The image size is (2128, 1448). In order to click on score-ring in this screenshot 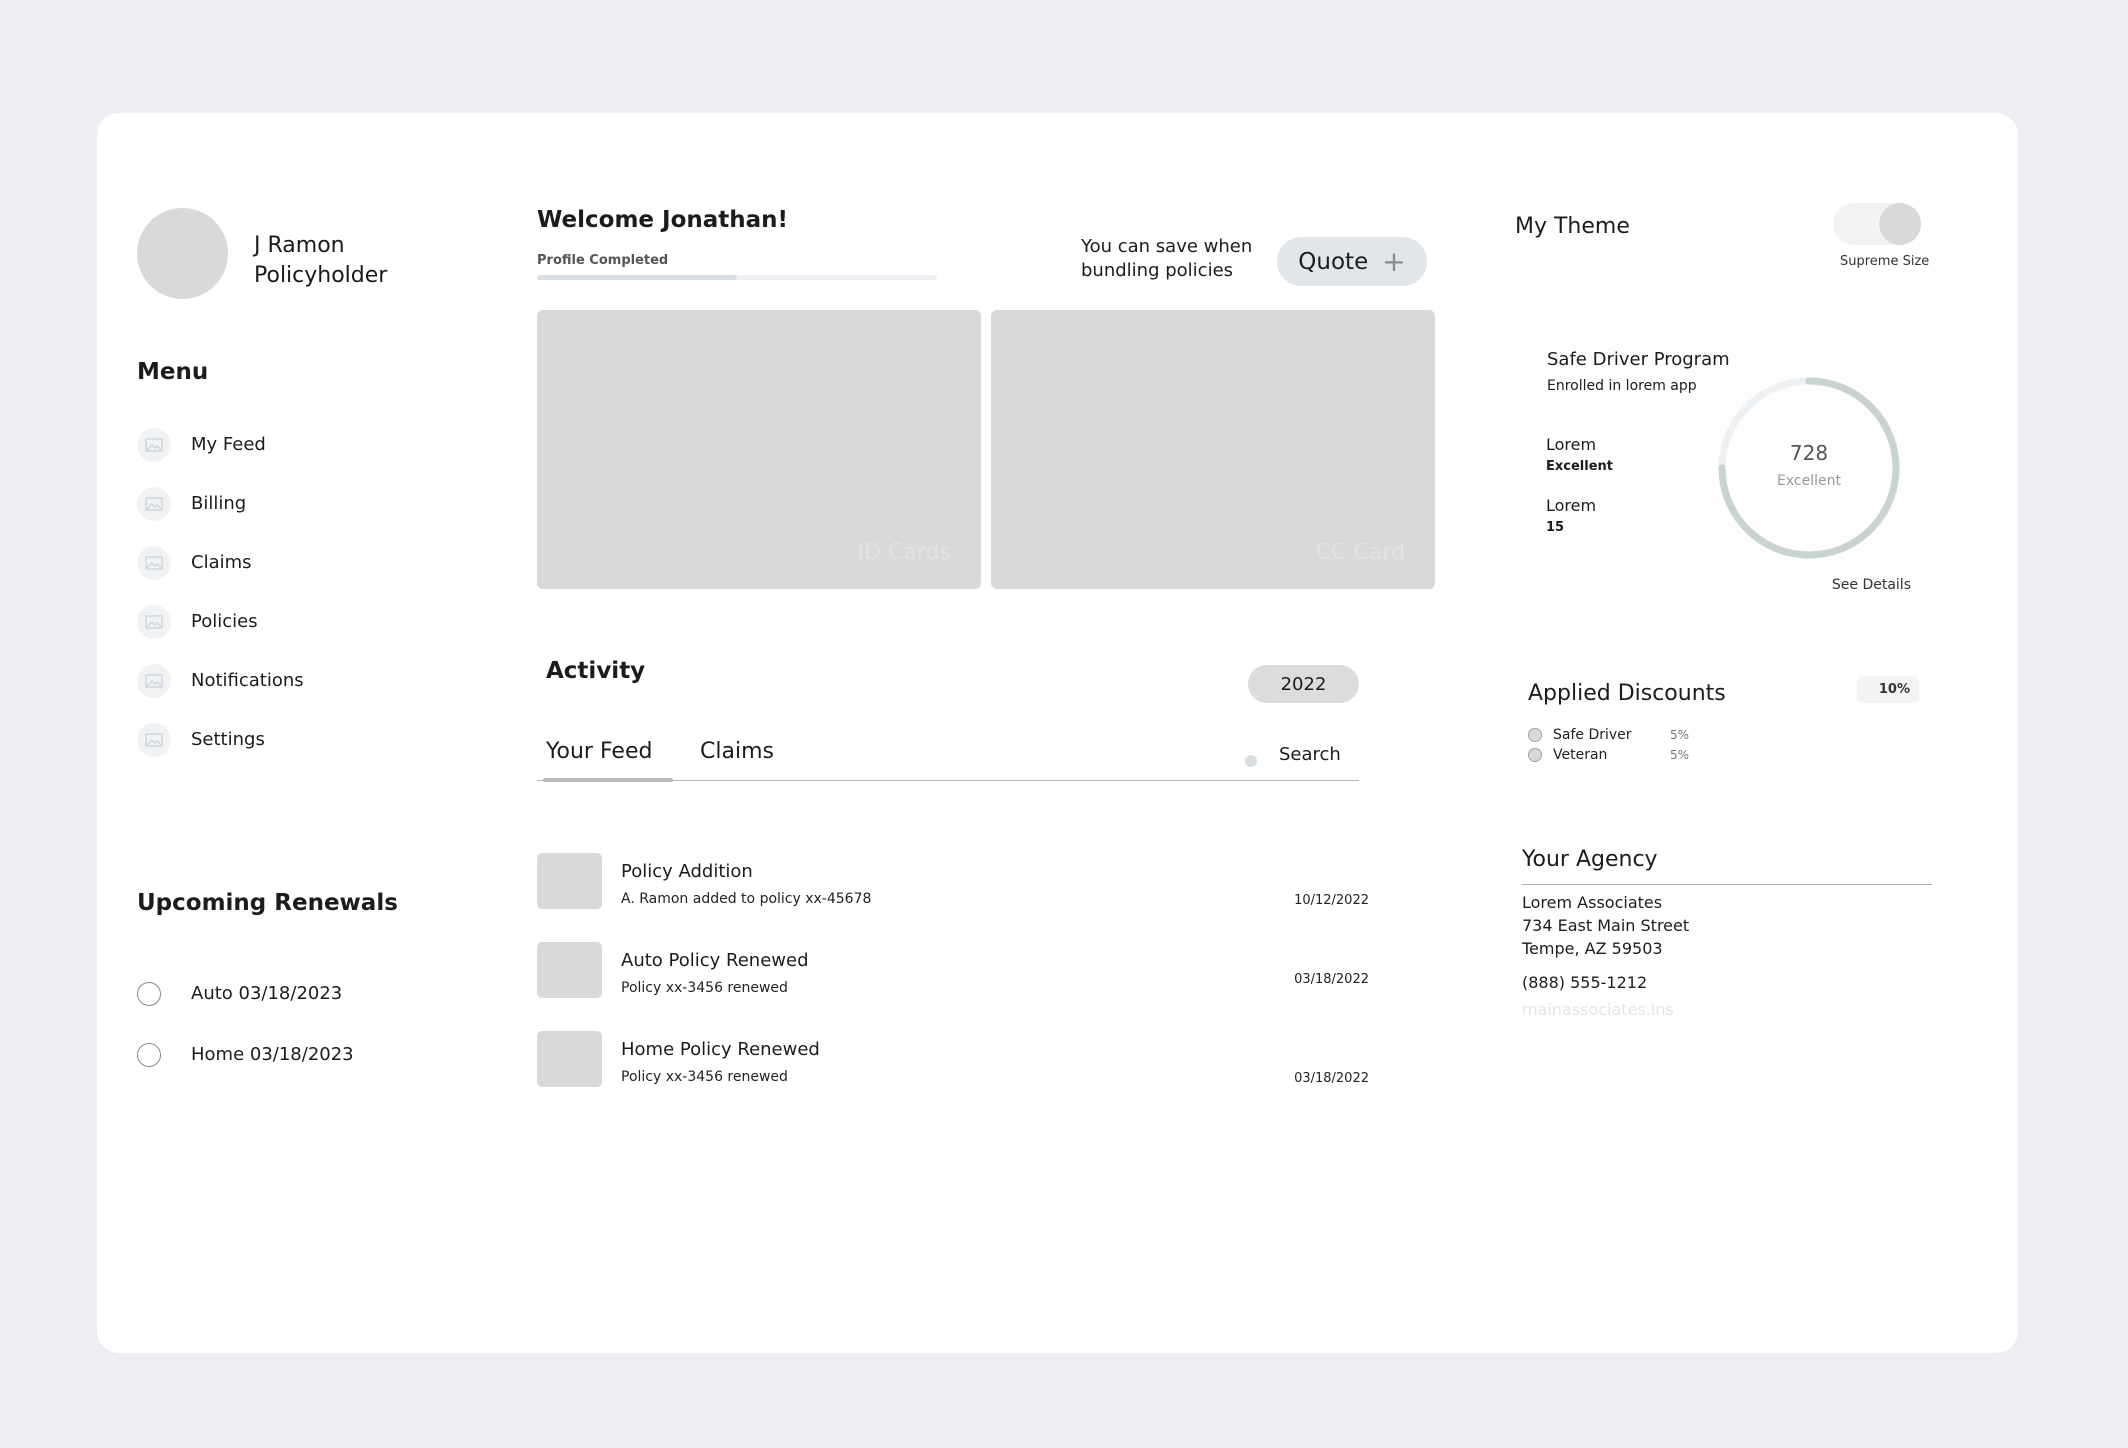, I will do `click(1809, 468)`.